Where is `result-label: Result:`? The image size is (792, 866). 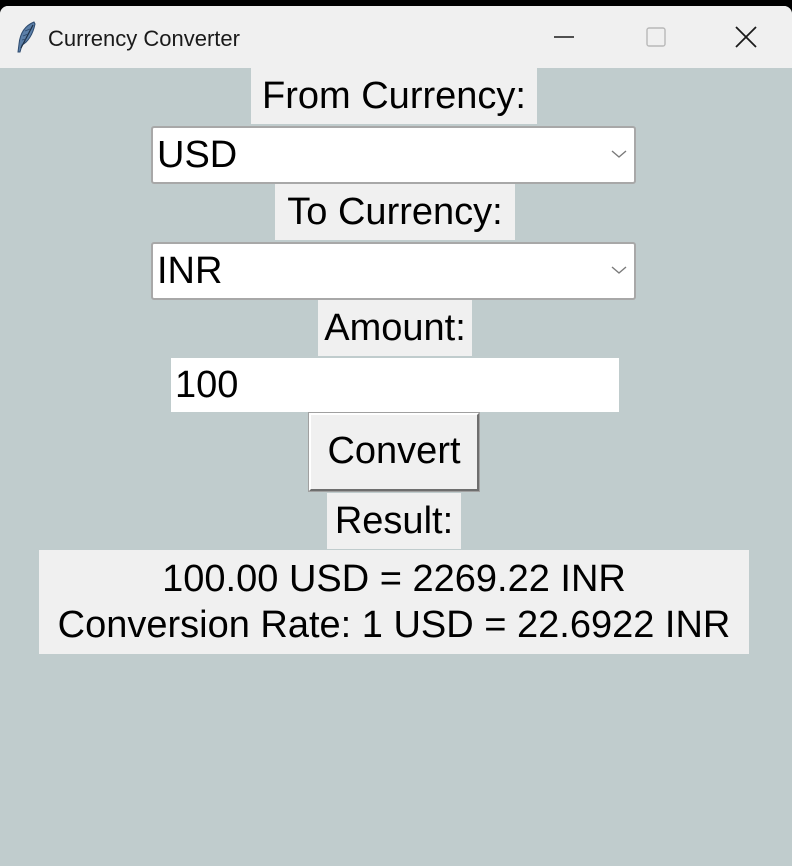
result-label: Result: is located at coordinates (394, 521).